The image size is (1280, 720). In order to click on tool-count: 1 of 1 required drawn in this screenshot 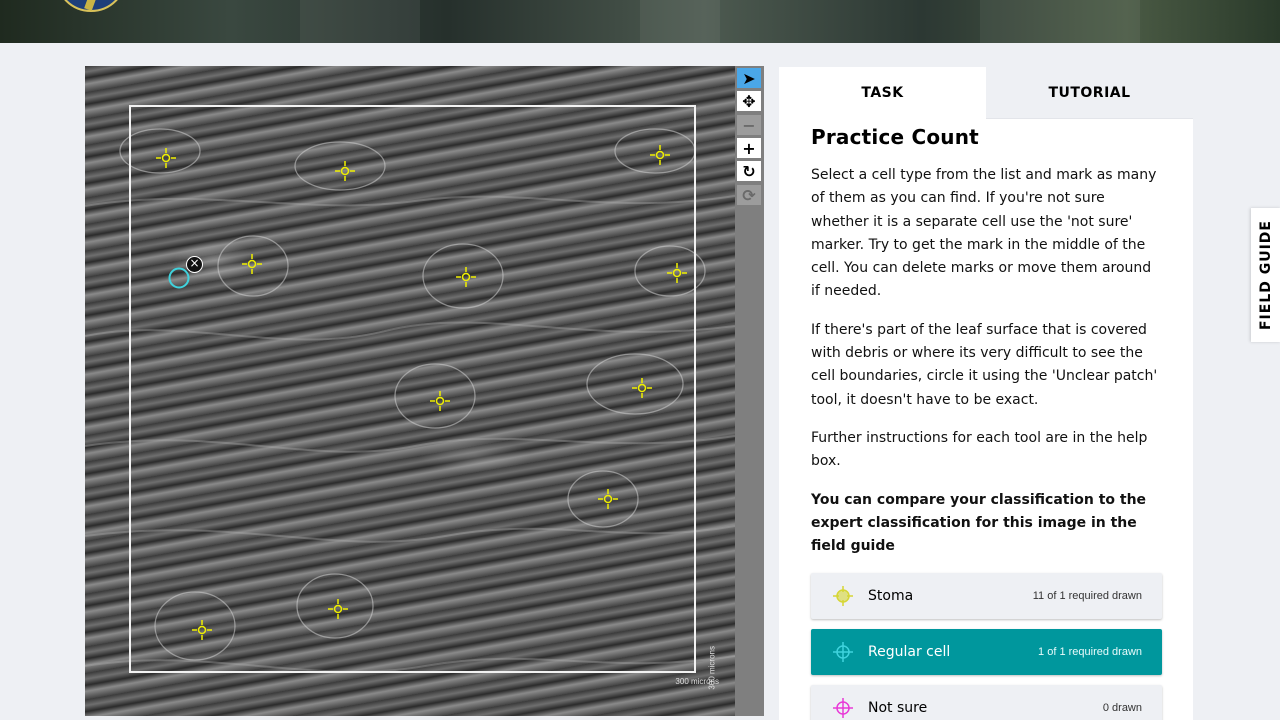, I will do `click(1090, 652)`.